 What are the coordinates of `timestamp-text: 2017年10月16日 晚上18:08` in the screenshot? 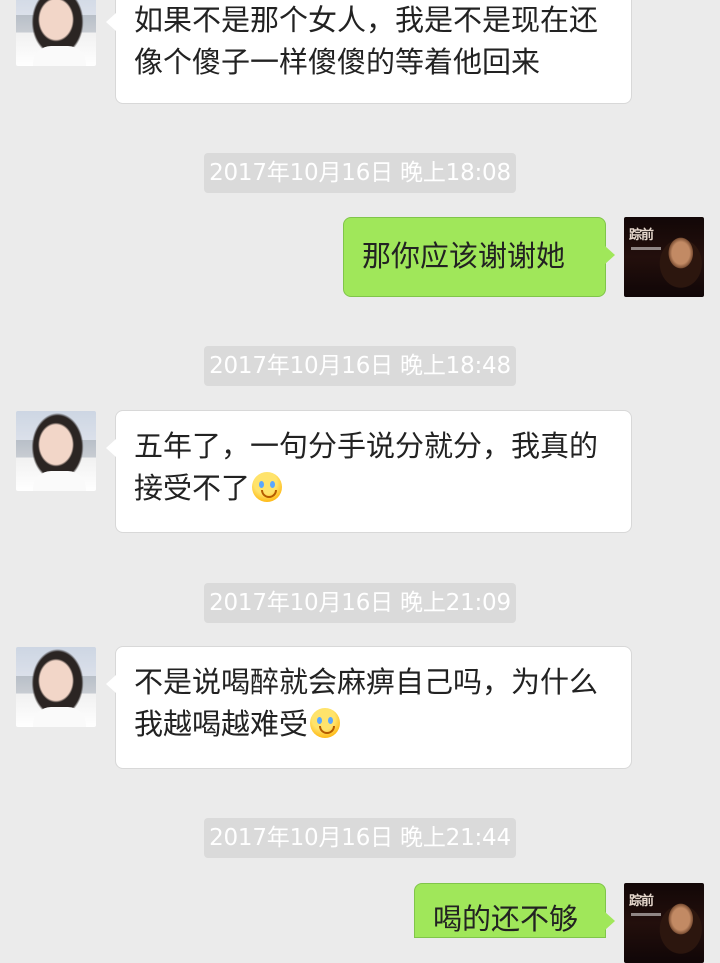 It's located at (360, 173).